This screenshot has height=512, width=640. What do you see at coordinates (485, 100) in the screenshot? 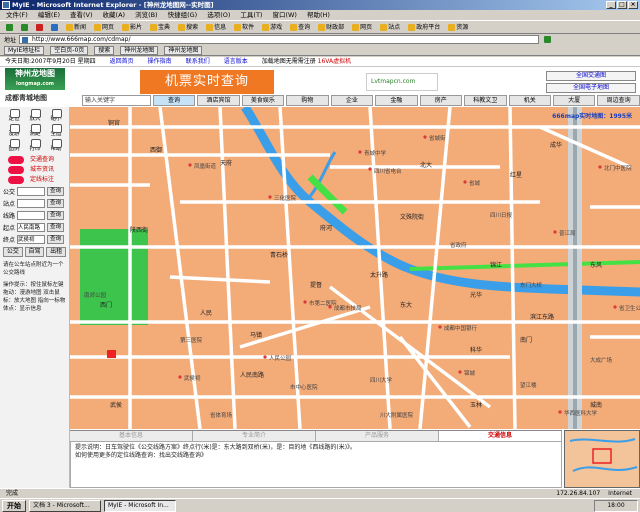
I see `tab-education: 科教文卫` at bounding box center [485, 100].